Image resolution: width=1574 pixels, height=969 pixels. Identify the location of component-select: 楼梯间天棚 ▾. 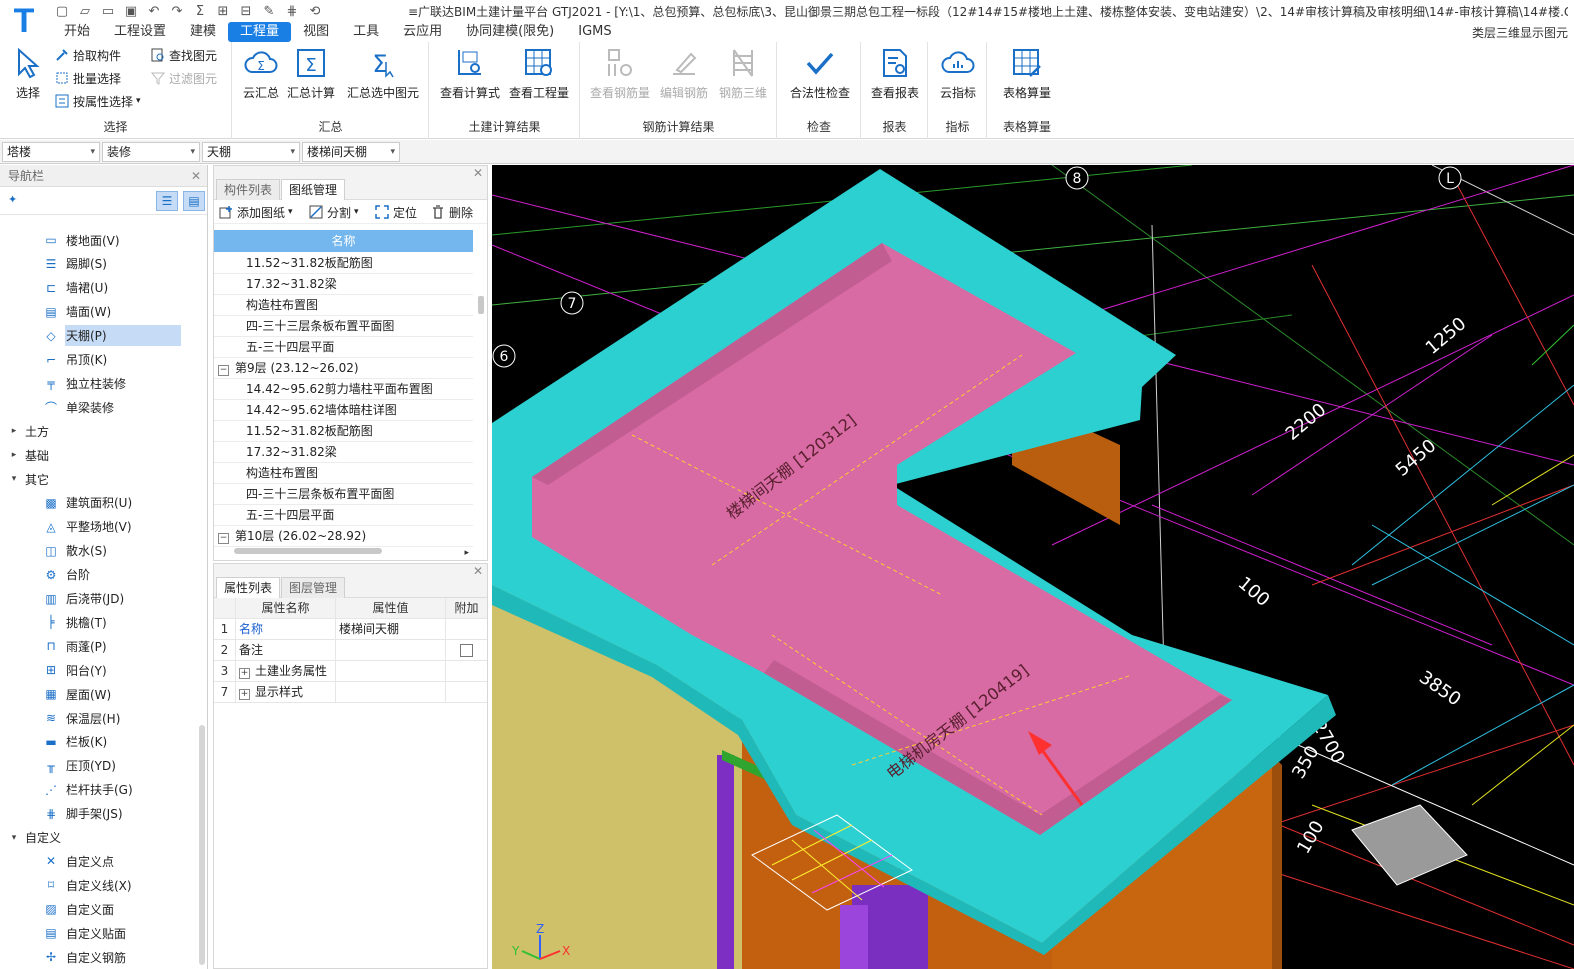
(351, 152).